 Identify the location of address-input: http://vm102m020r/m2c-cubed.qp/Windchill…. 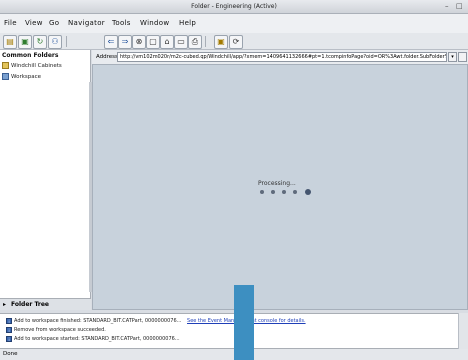
(282, 57).